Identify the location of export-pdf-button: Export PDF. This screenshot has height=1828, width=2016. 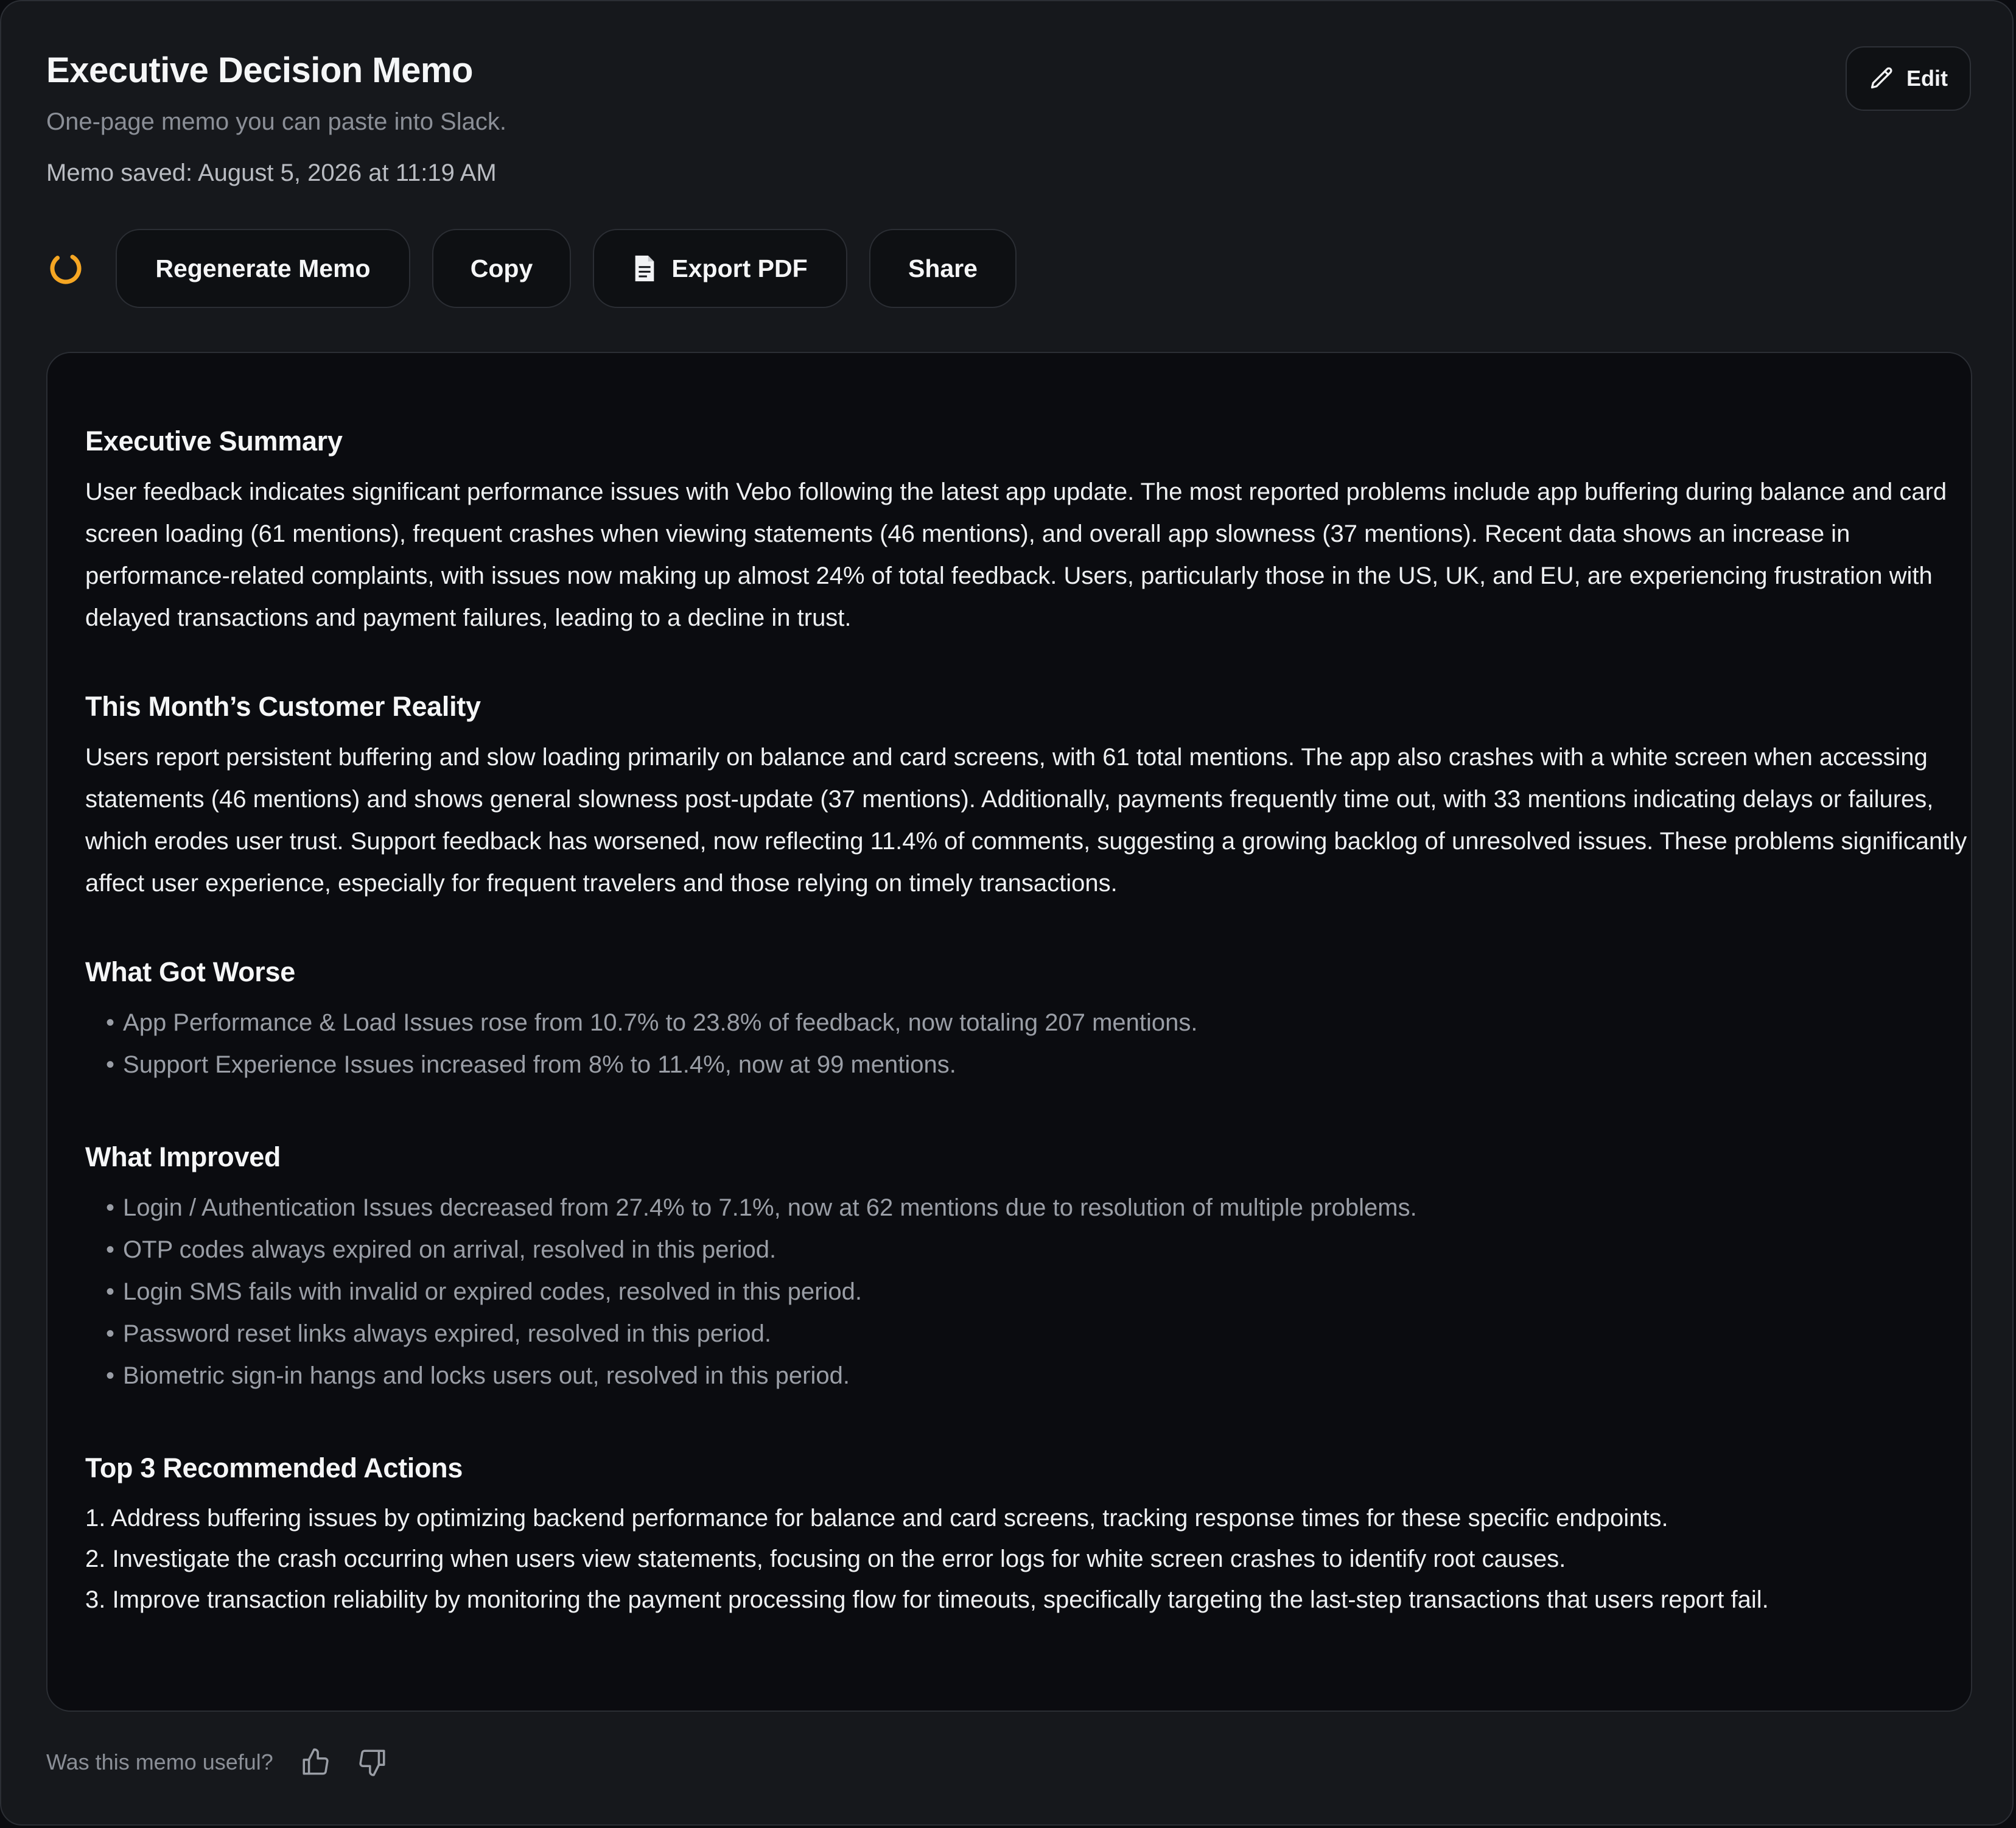
(720, 269).